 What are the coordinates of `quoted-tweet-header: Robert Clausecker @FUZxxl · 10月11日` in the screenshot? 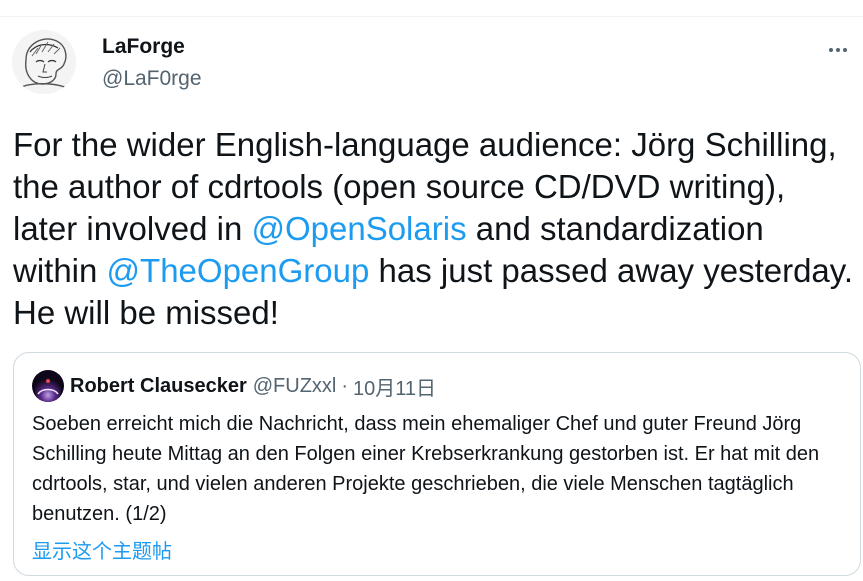 It's located at (234, 386).